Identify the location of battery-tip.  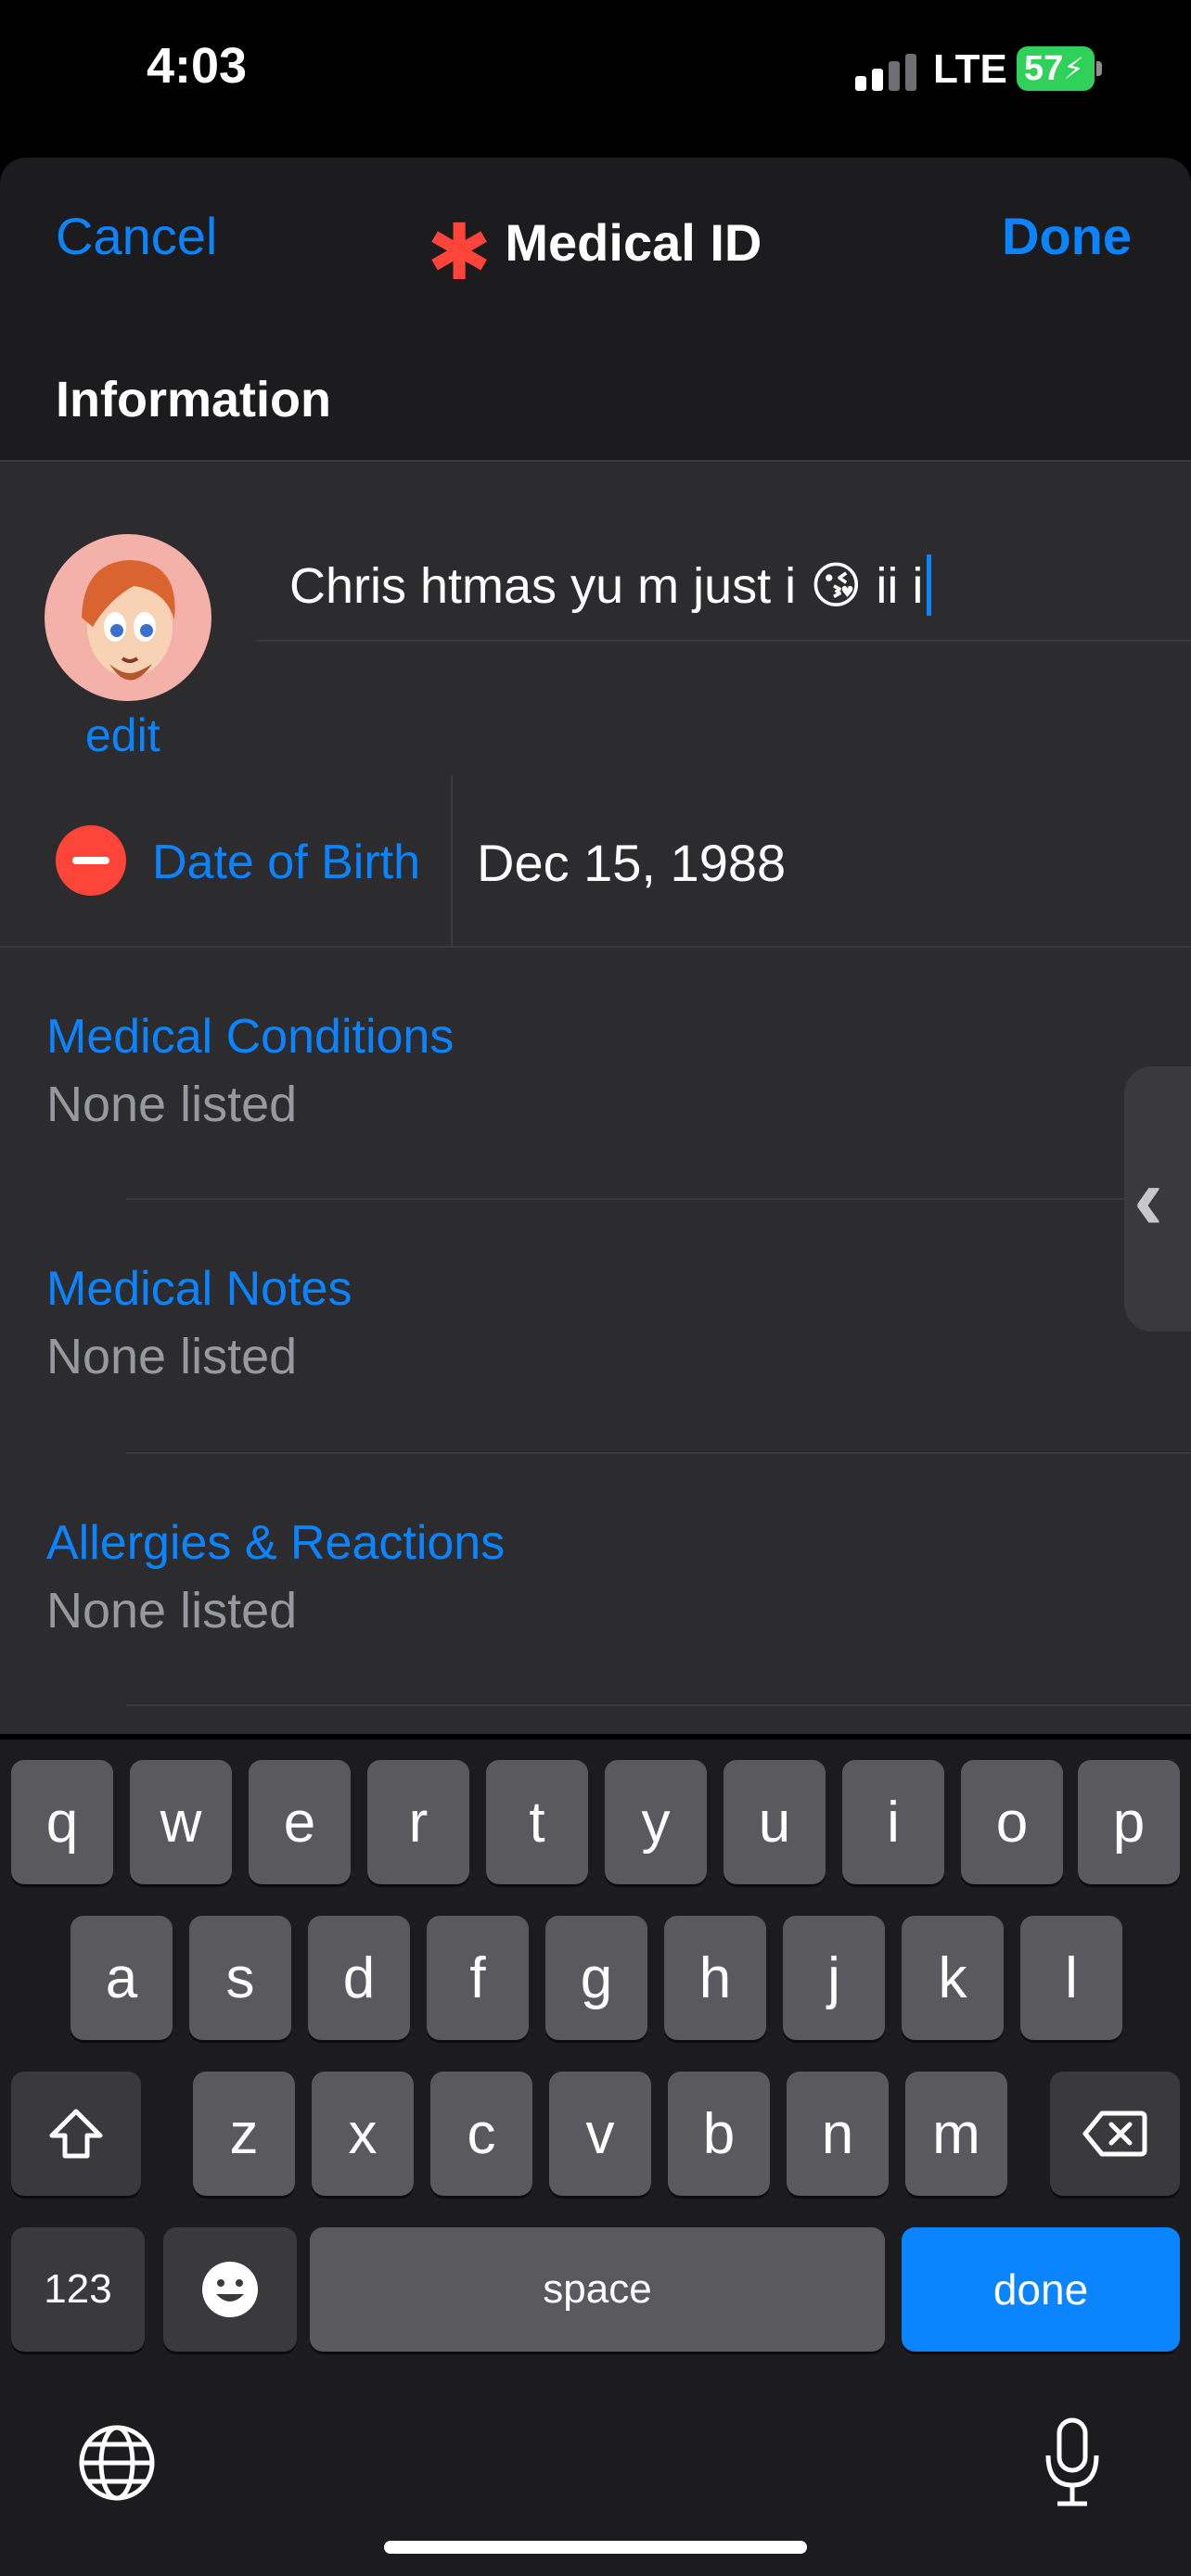
(1099, 68).